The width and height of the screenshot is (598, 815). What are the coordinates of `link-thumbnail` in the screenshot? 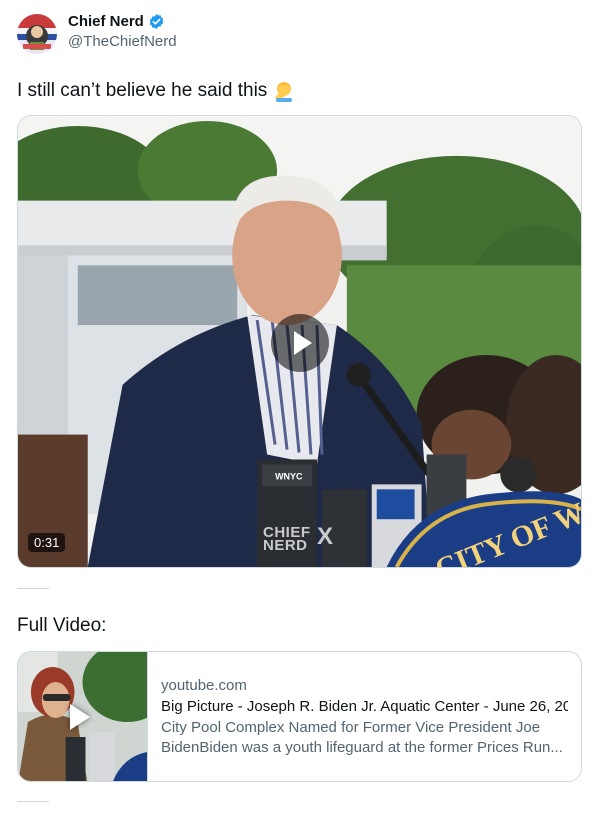 It's located at (83, 716).